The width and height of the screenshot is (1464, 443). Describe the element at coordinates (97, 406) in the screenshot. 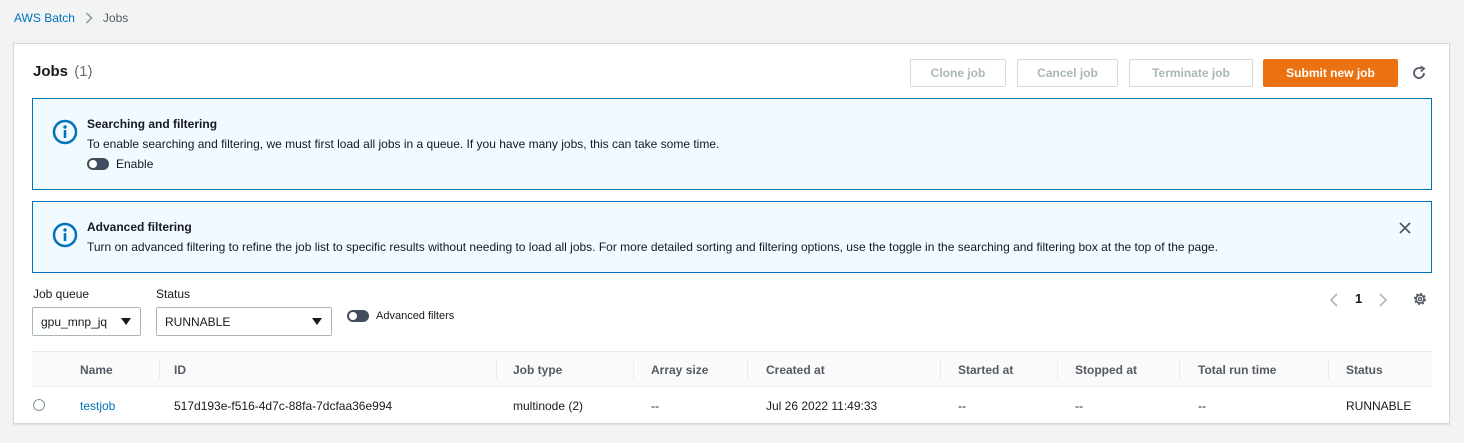

I see `job-name-link: testjob` at that location.